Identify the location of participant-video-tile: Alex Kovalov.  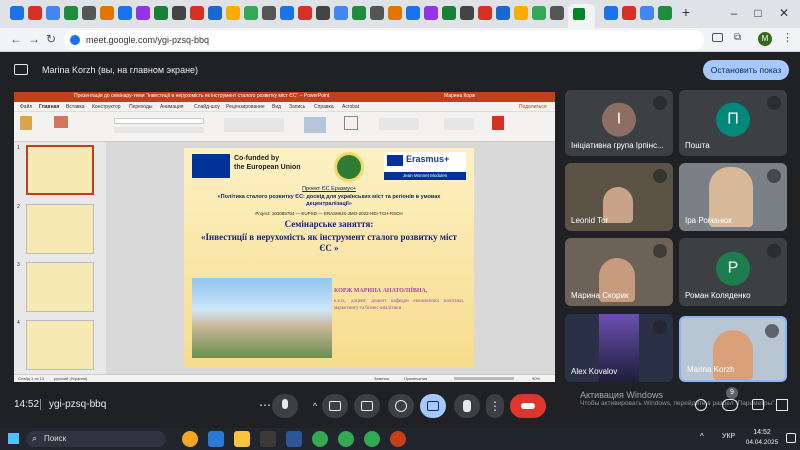
(619, 348).